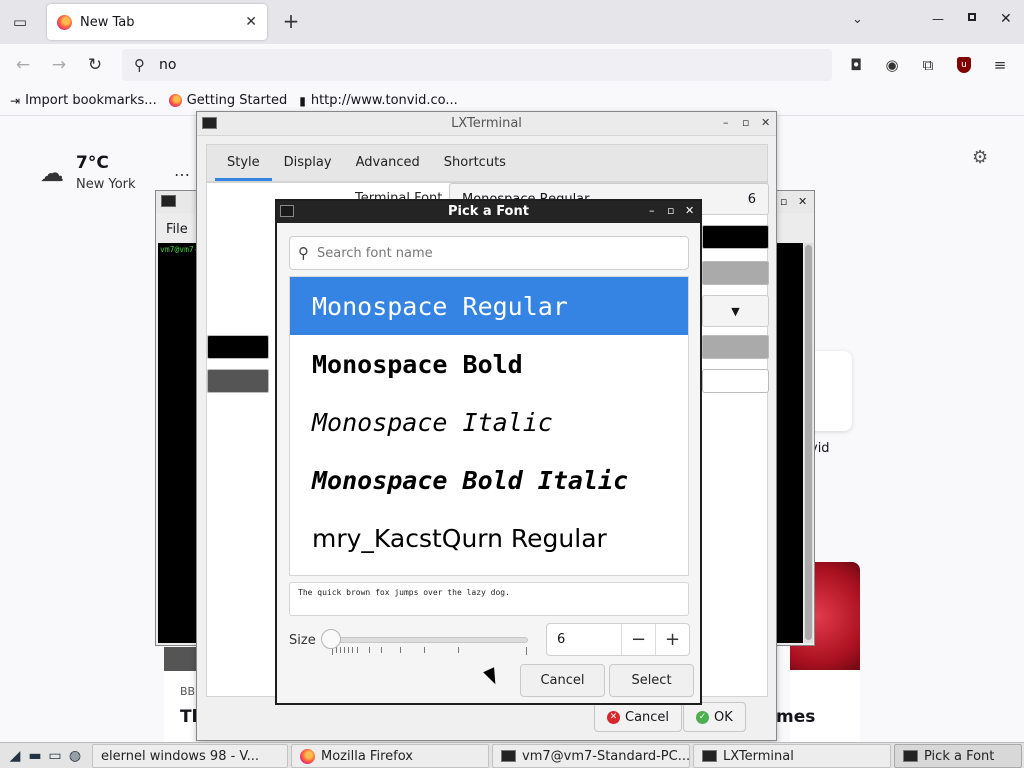 The width and height of the screenshot is (1024, 768). I want to click on terminal-scrollbar, so click(808, 443).